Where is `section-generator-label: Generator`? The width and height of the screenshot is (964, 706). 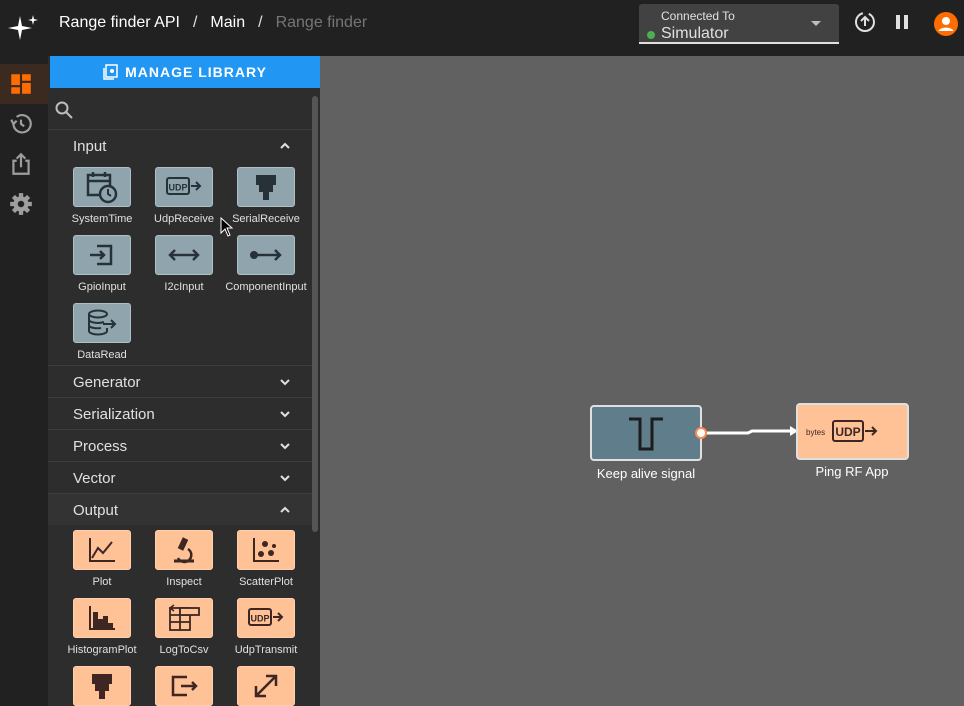 section-generator-label: Generator is located at coordinates (107, 382).